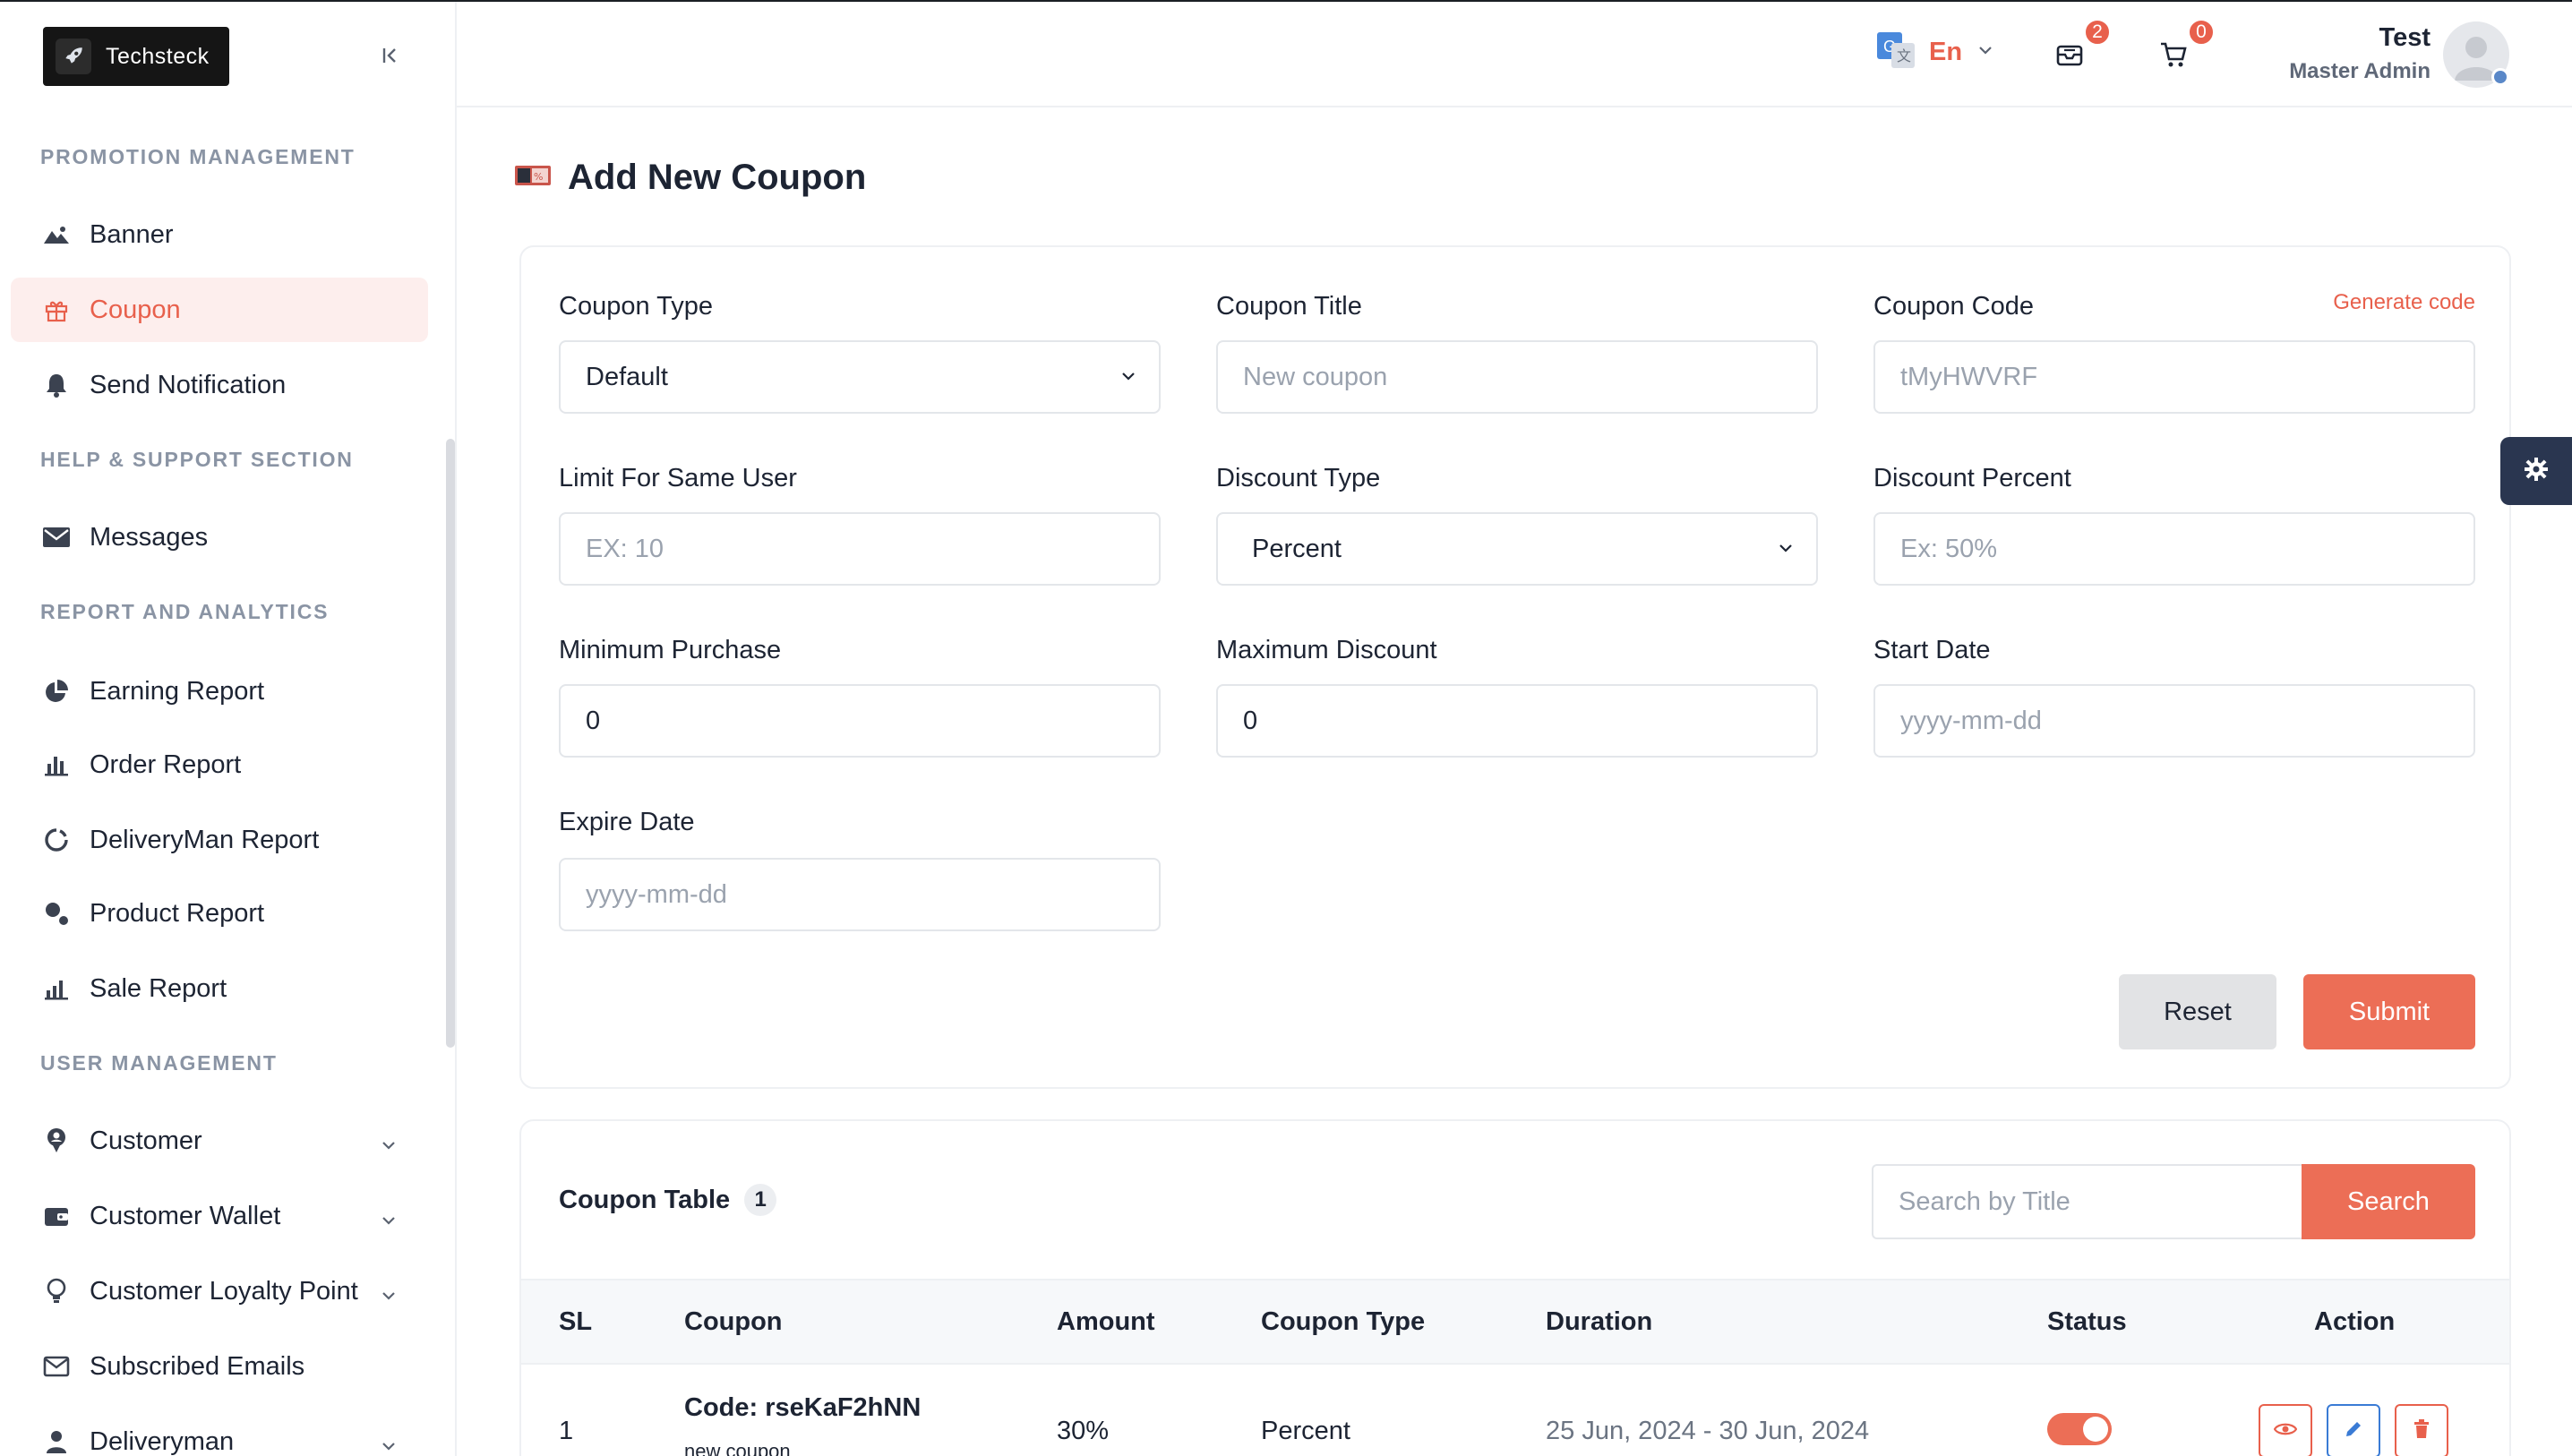 The height and width of the screenshot is (1456, 2572). I want to click on sidebar-item-customer-wallet: Customer Wallet, so click(220, 1216).